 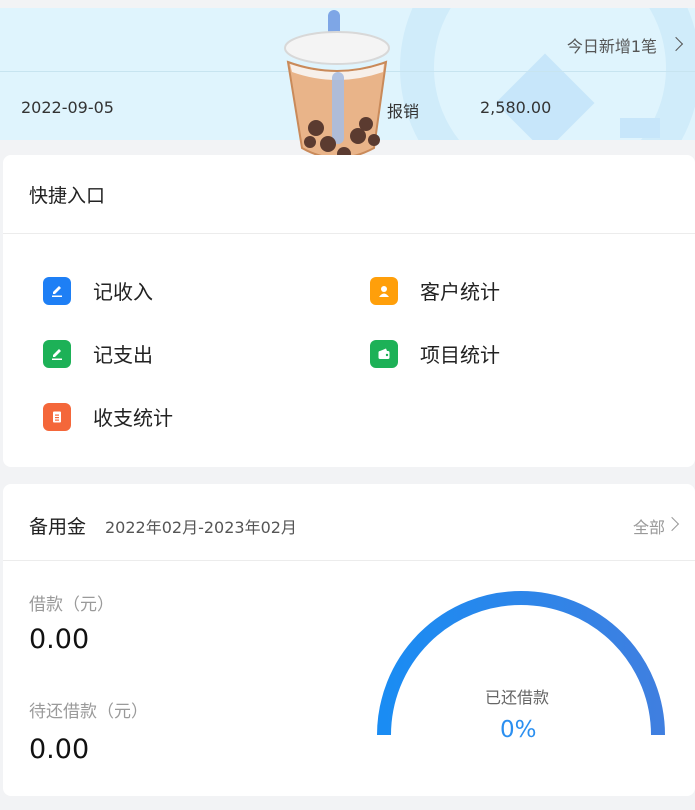 I want to click on quick-item-income-expense-stats: 收支统计, so click(x=108, y=416).